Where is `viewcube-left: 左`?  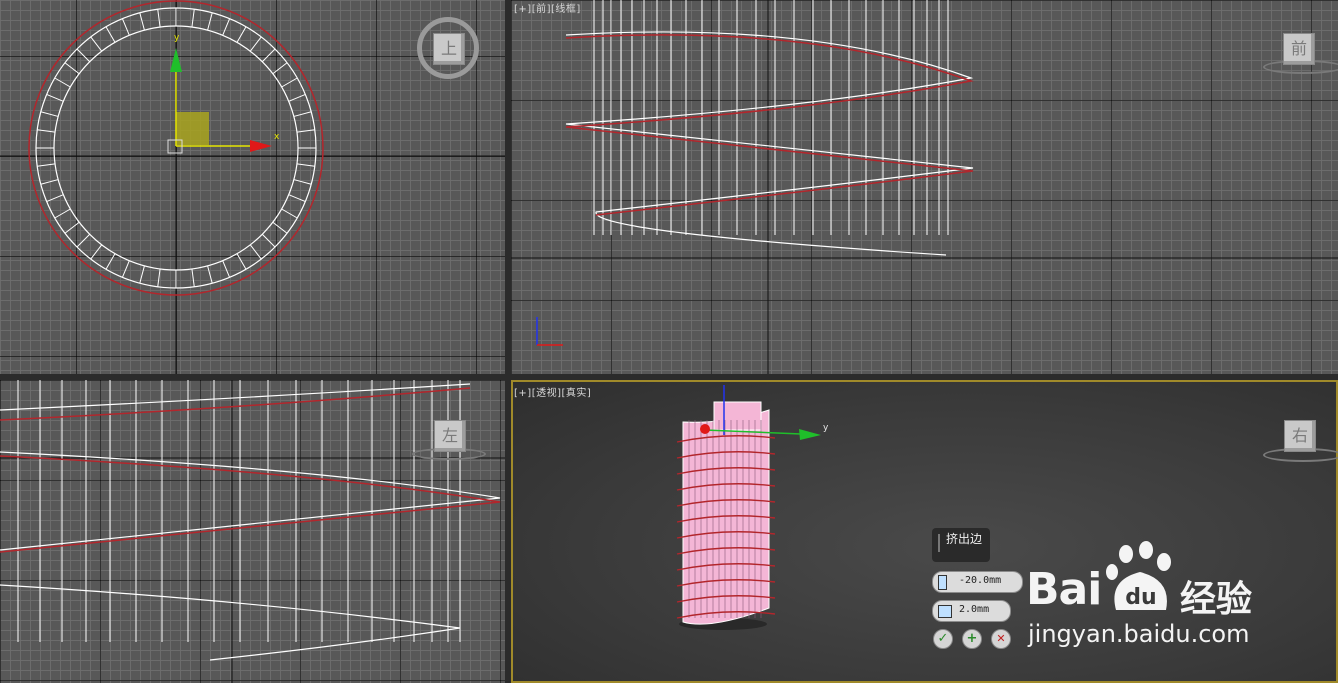
viewcube-left: 左 is located at coordinates (450, 436).